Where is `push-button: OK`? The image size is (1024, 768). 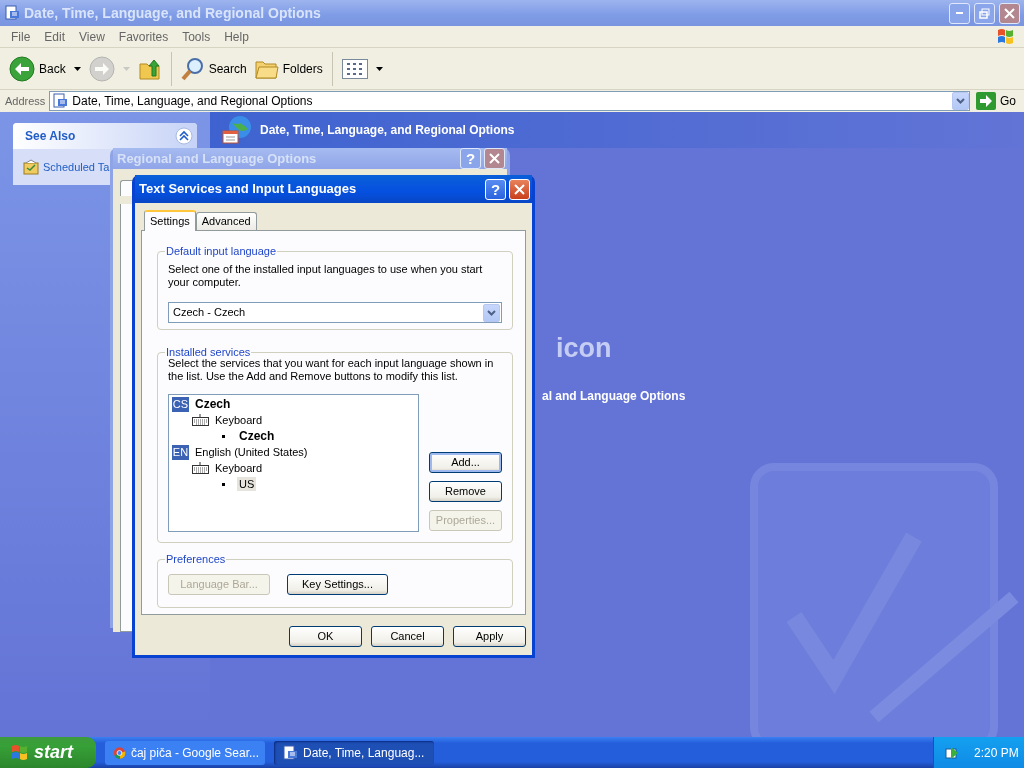
push-button: OK is located at coordinates (325, 636).